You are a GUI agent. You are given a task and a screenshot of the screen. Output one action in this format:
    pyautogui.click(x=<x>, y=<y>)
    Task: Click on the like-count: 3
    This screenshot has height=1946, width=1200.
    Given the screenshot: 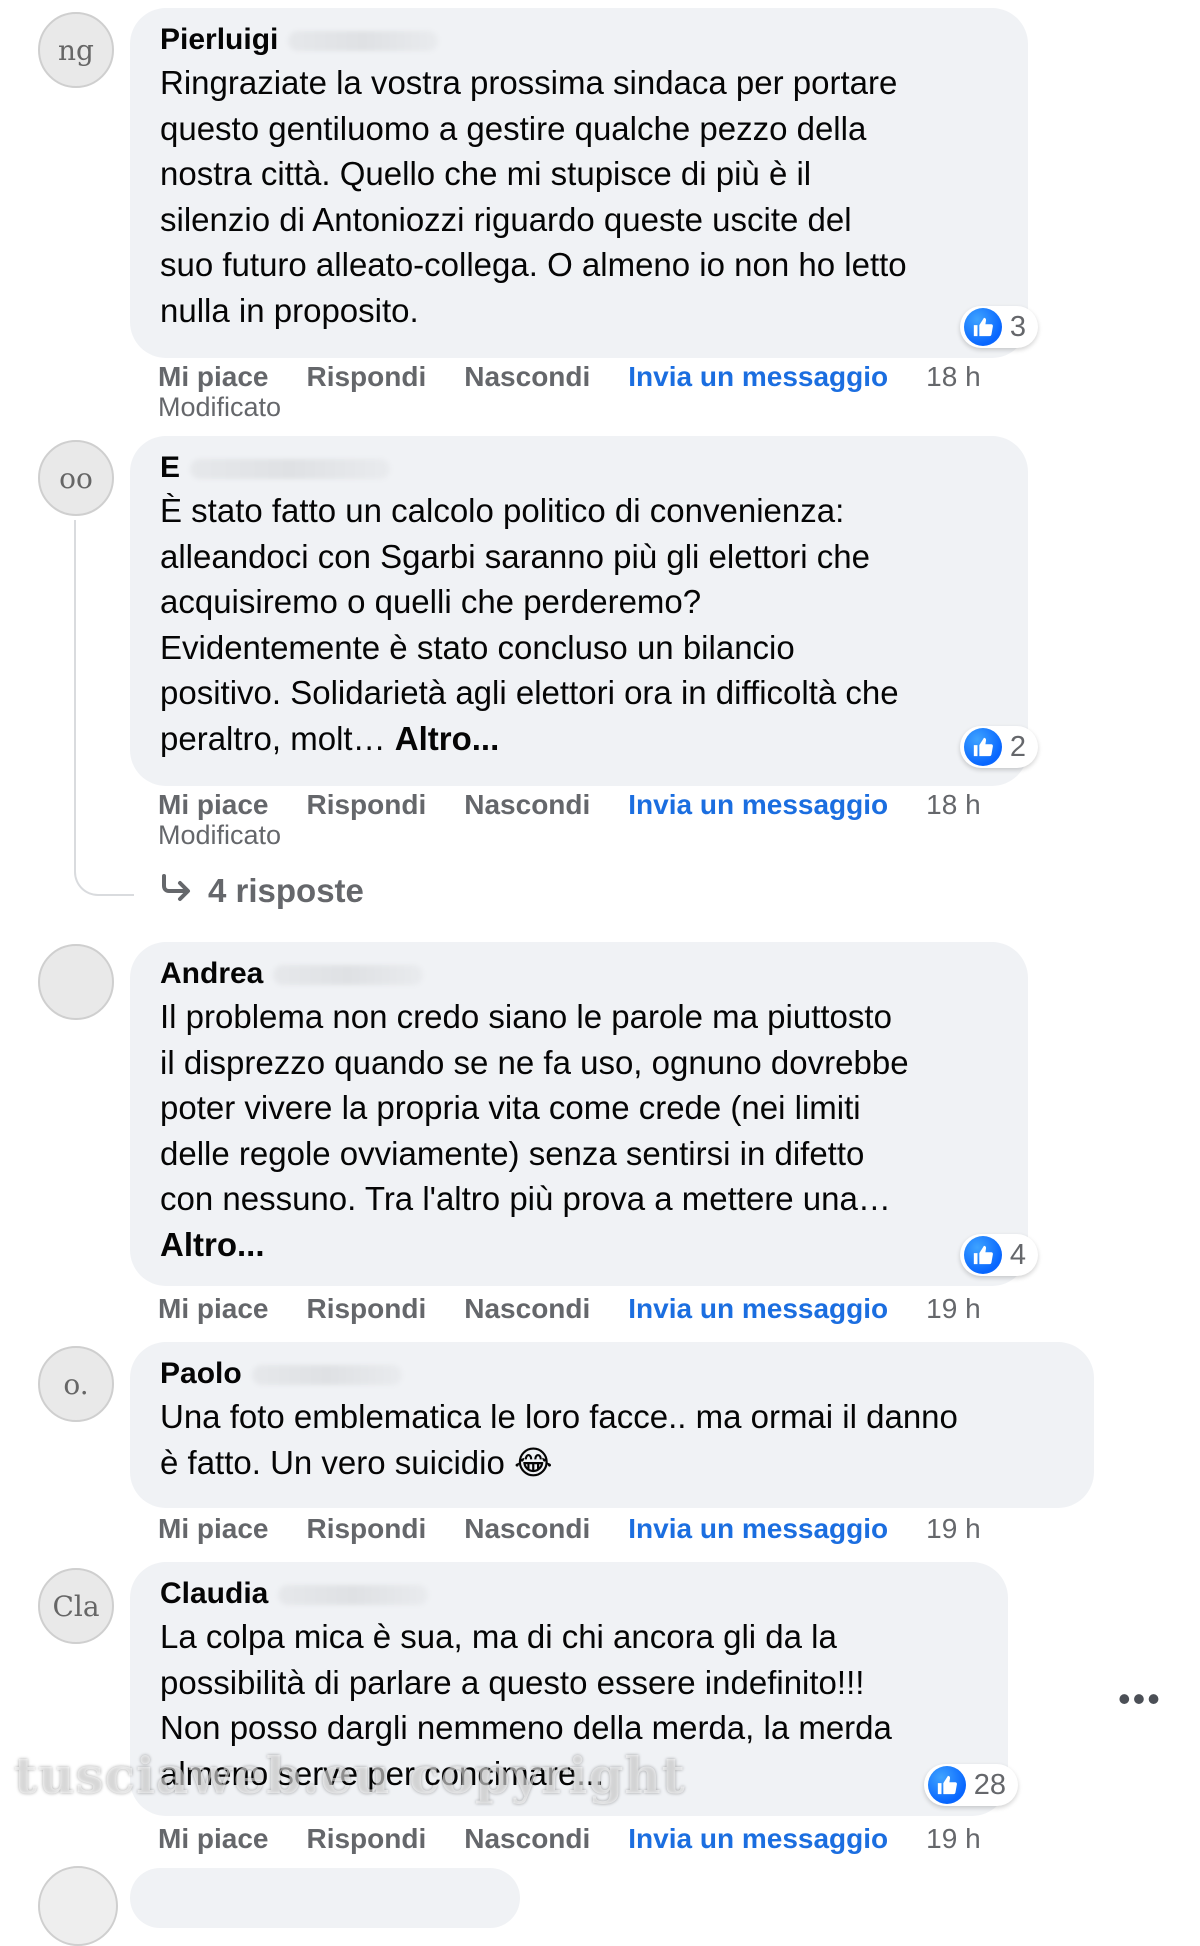 What is the action you would take?
    pyautogui.click(x=1017, y=326)
    